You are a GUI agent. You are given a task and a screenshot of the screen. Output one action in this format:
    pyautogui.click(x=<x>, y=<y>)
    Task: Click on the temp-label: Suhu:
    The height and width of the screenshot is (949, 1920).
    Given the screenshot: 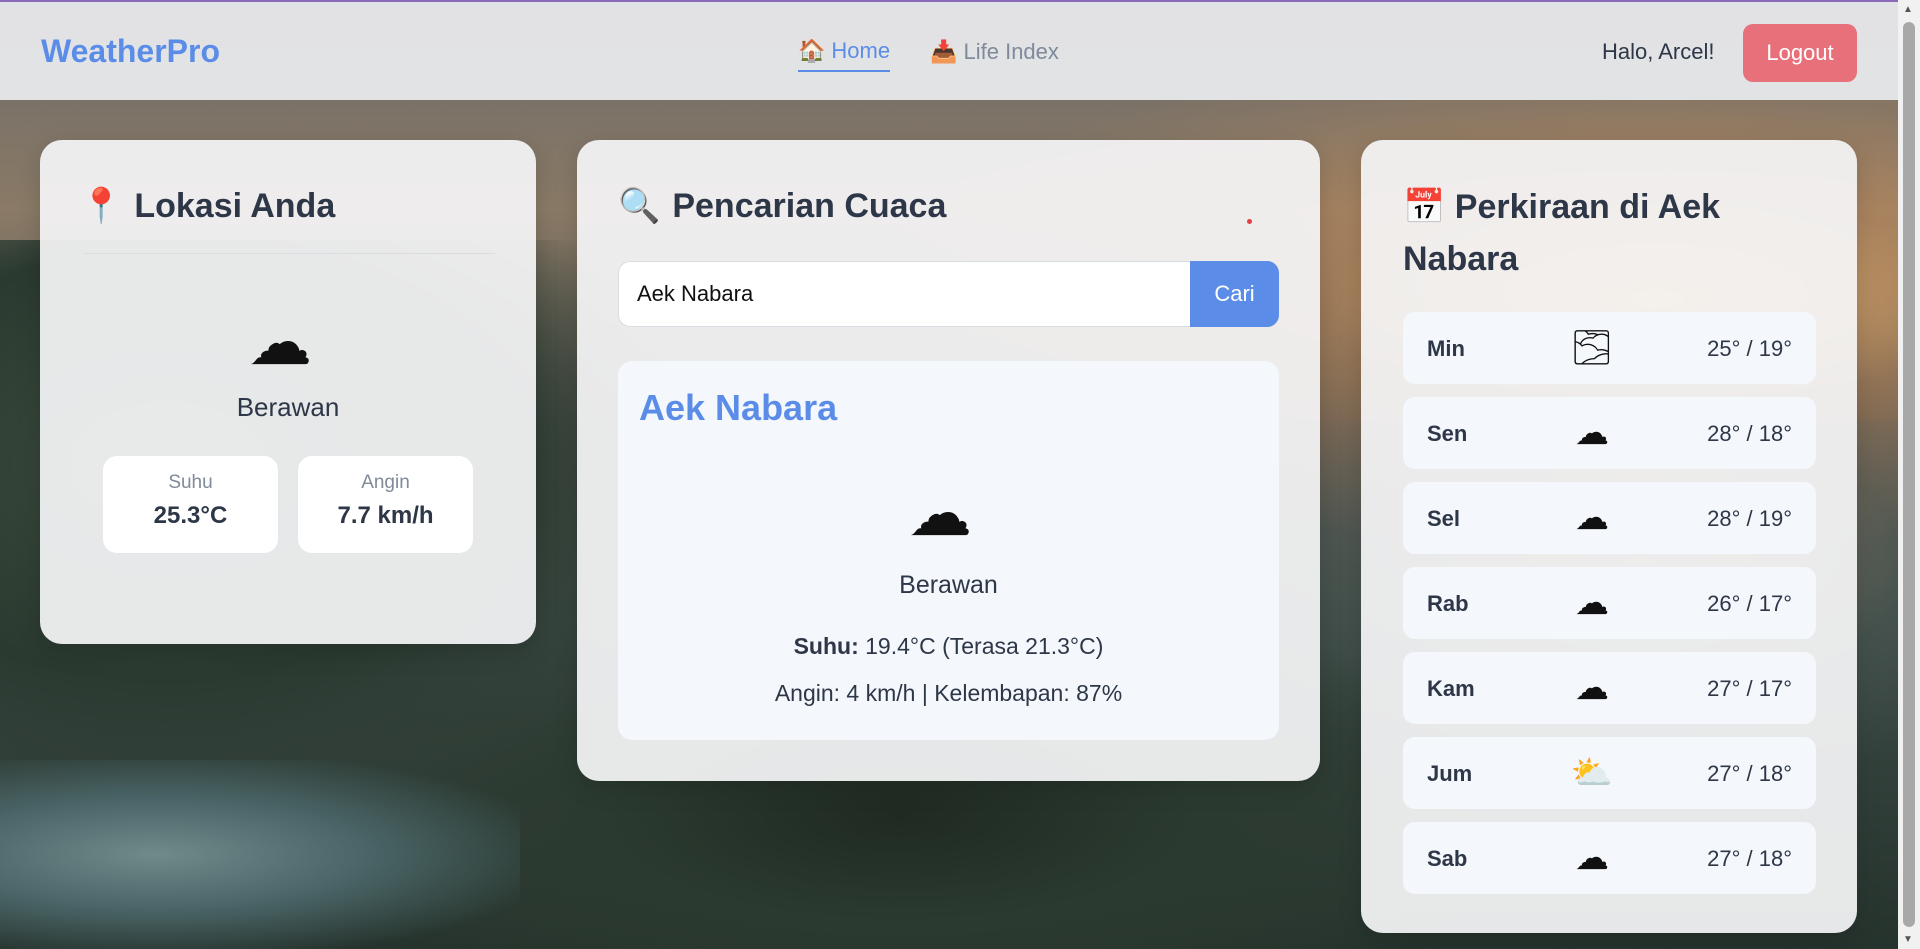 What is the action you would take?
    pyautogui.click(x=826, y=646)
    